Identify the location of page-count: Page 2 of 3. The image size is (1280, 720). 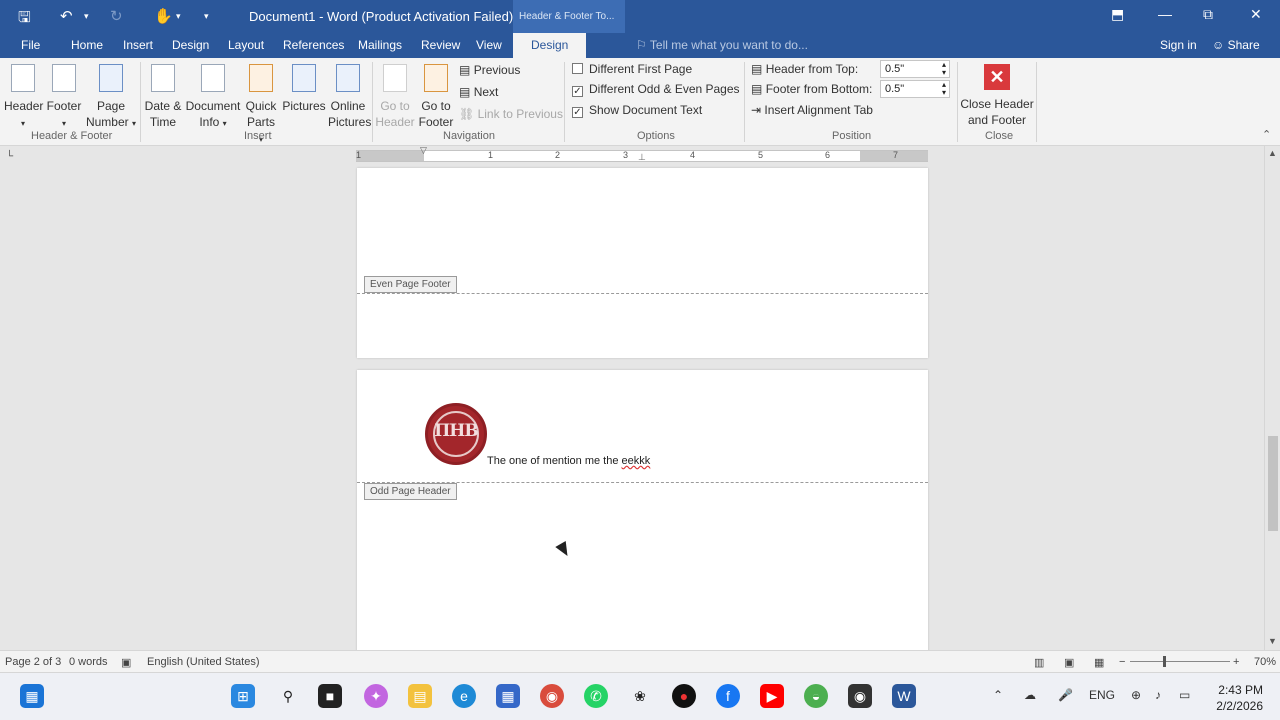
(33, 662).